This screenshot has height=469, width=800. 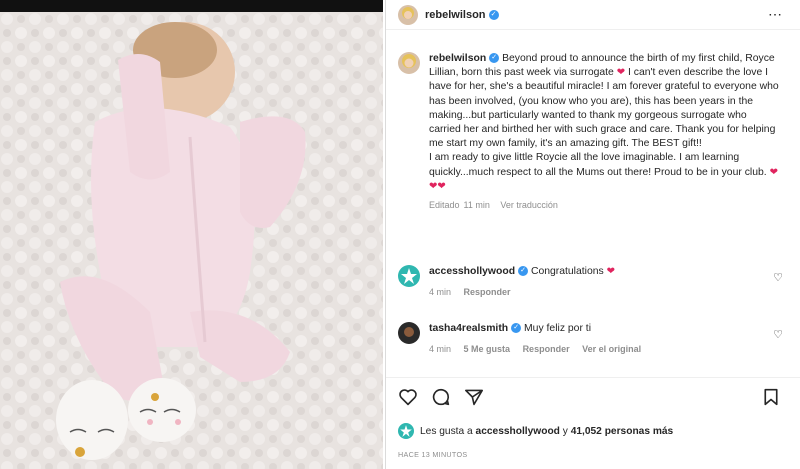 I want to click on heart-icon, so click(x=408, y=397).